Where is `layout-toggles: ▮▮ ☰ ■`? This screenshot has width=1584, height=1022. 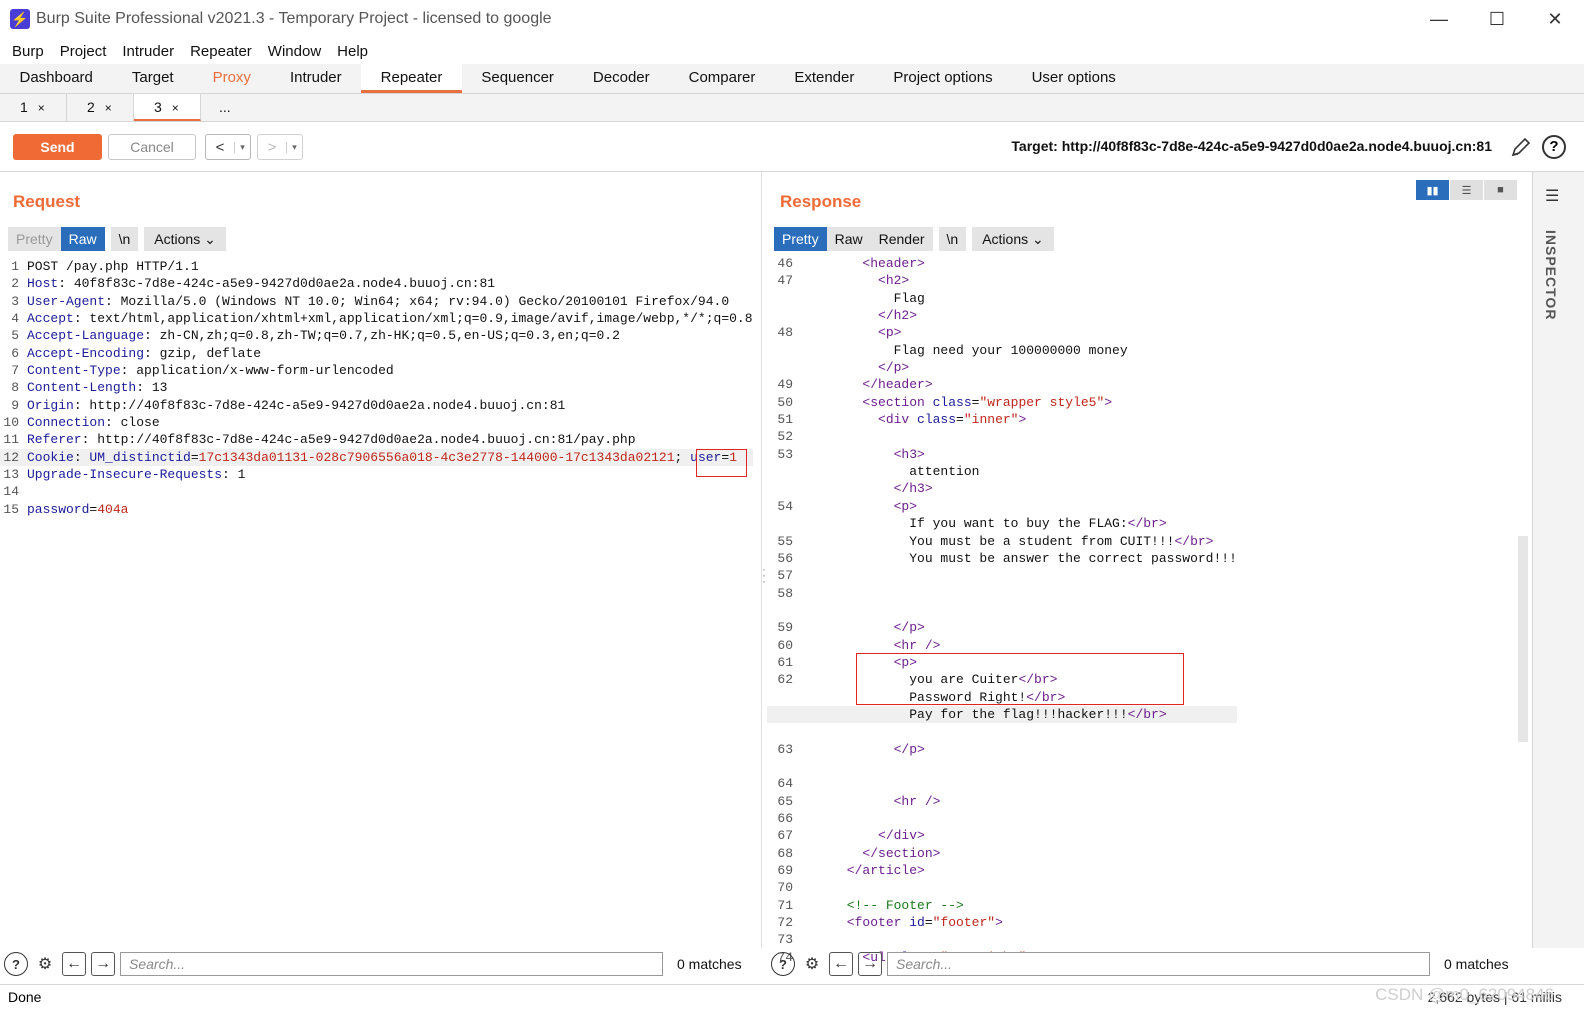 layout-toggles: ▮▮ ☰ ■ is located at coordinates (1466, 190).